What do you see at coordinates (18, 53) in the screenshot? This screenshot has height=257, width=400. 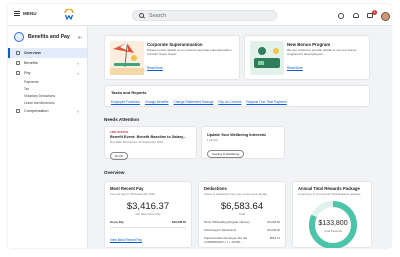 I see `overview-icon` at bounding box center [18, 53].